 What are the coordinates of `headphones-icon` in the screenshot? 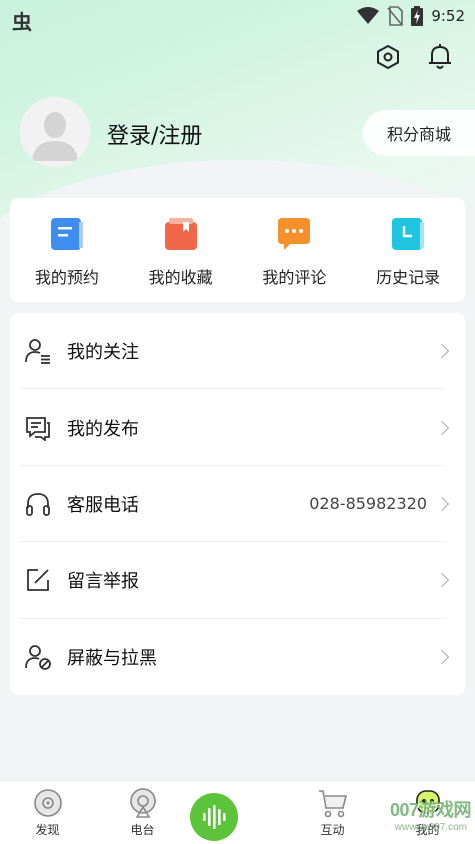 It's located at (38, 504).